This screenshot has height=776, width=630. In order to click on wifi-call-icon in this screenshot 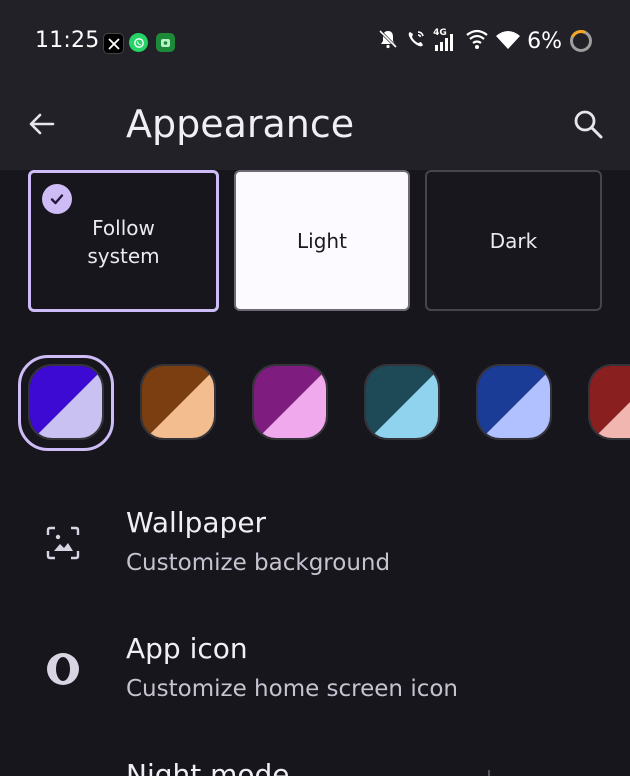, I will do `click(416, 41)`.